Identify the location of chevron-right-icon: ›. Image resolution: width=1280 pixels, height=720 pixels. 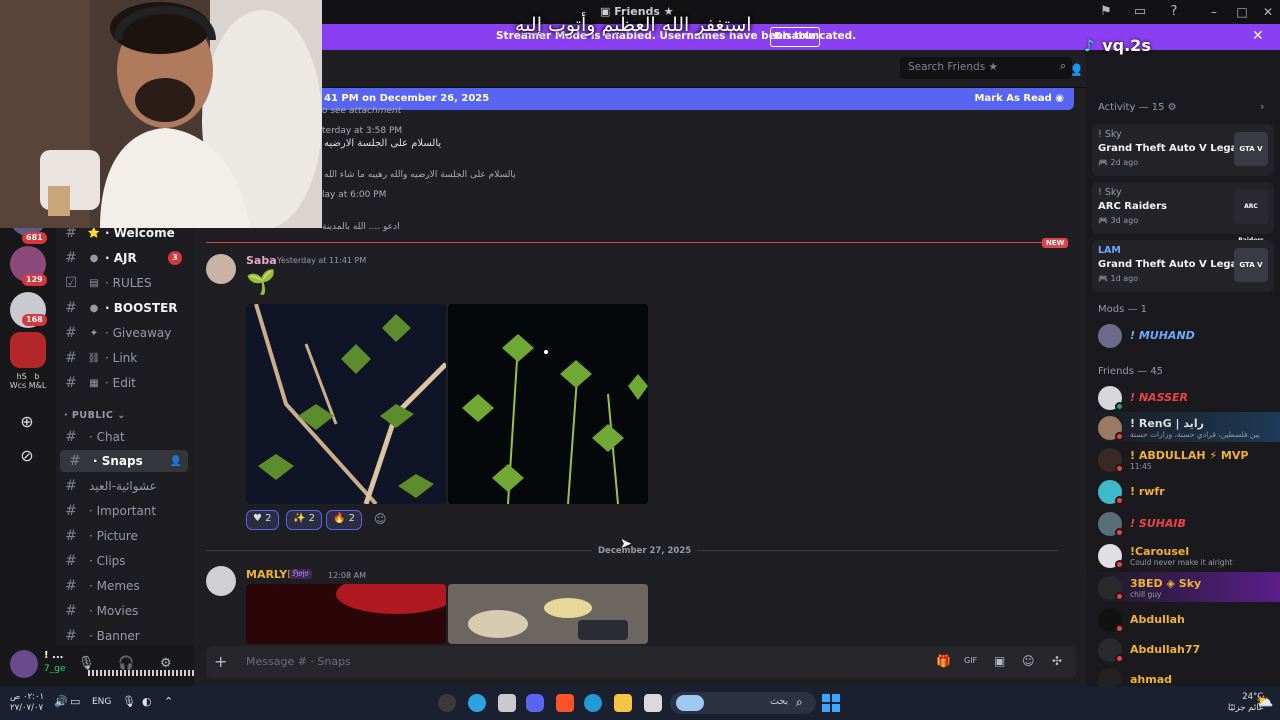
(1262, 106).